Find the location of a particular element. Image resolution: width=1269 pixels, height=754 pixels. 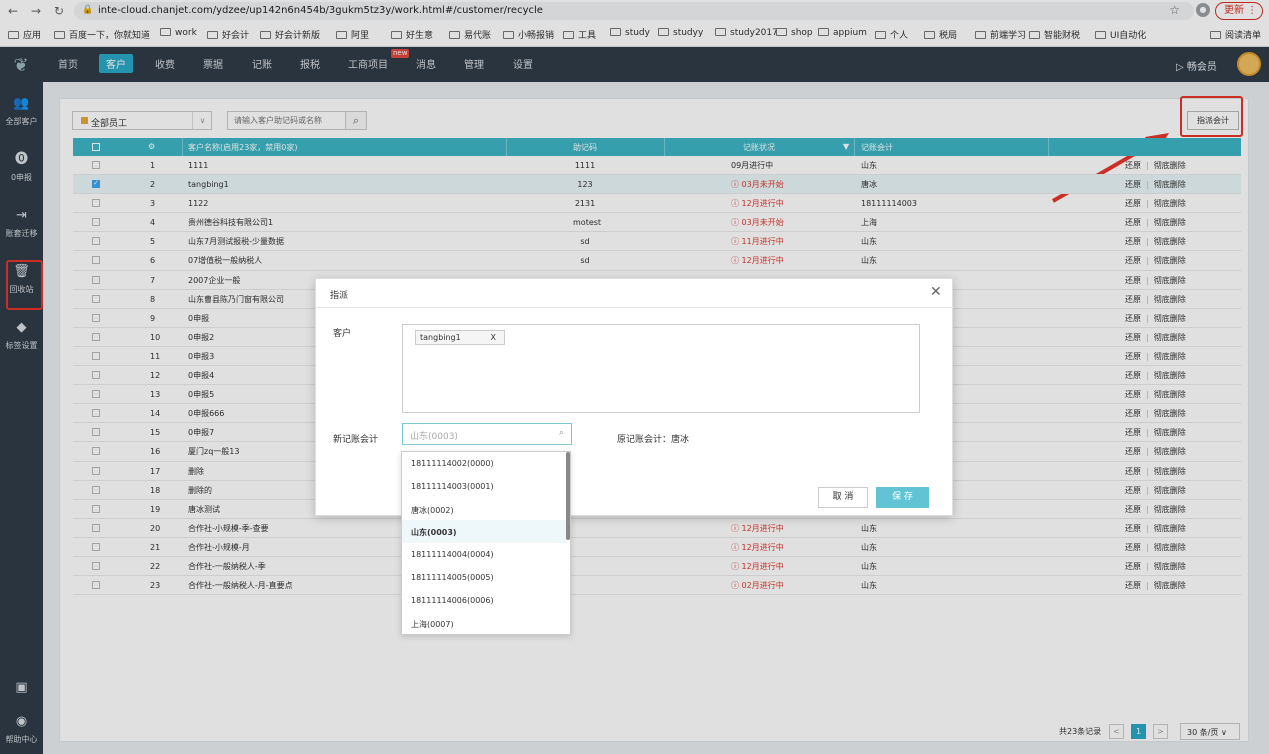

dropdown-option: 18111114003(0001) is located at coordinates (484, 486).